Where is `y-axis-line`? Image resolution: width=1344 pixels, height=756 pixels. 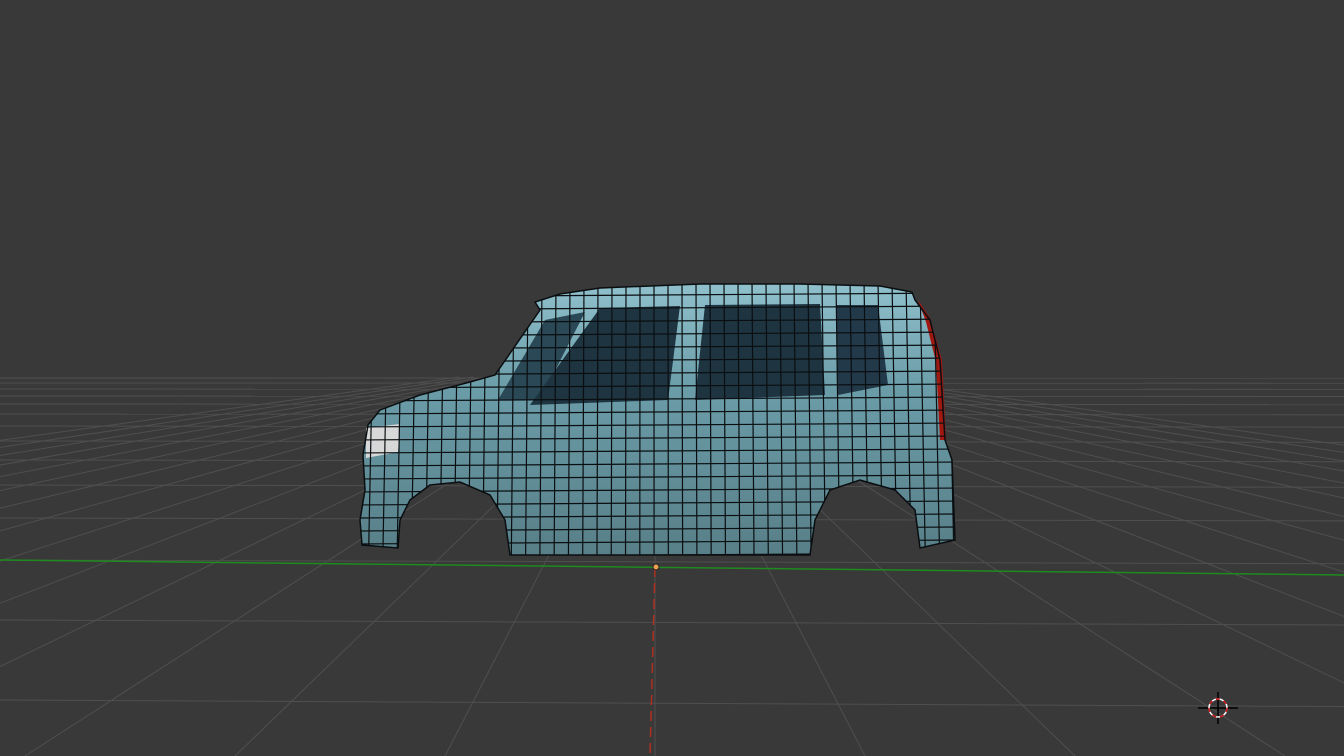
y-axis-line is located at coordinates (652, 661).